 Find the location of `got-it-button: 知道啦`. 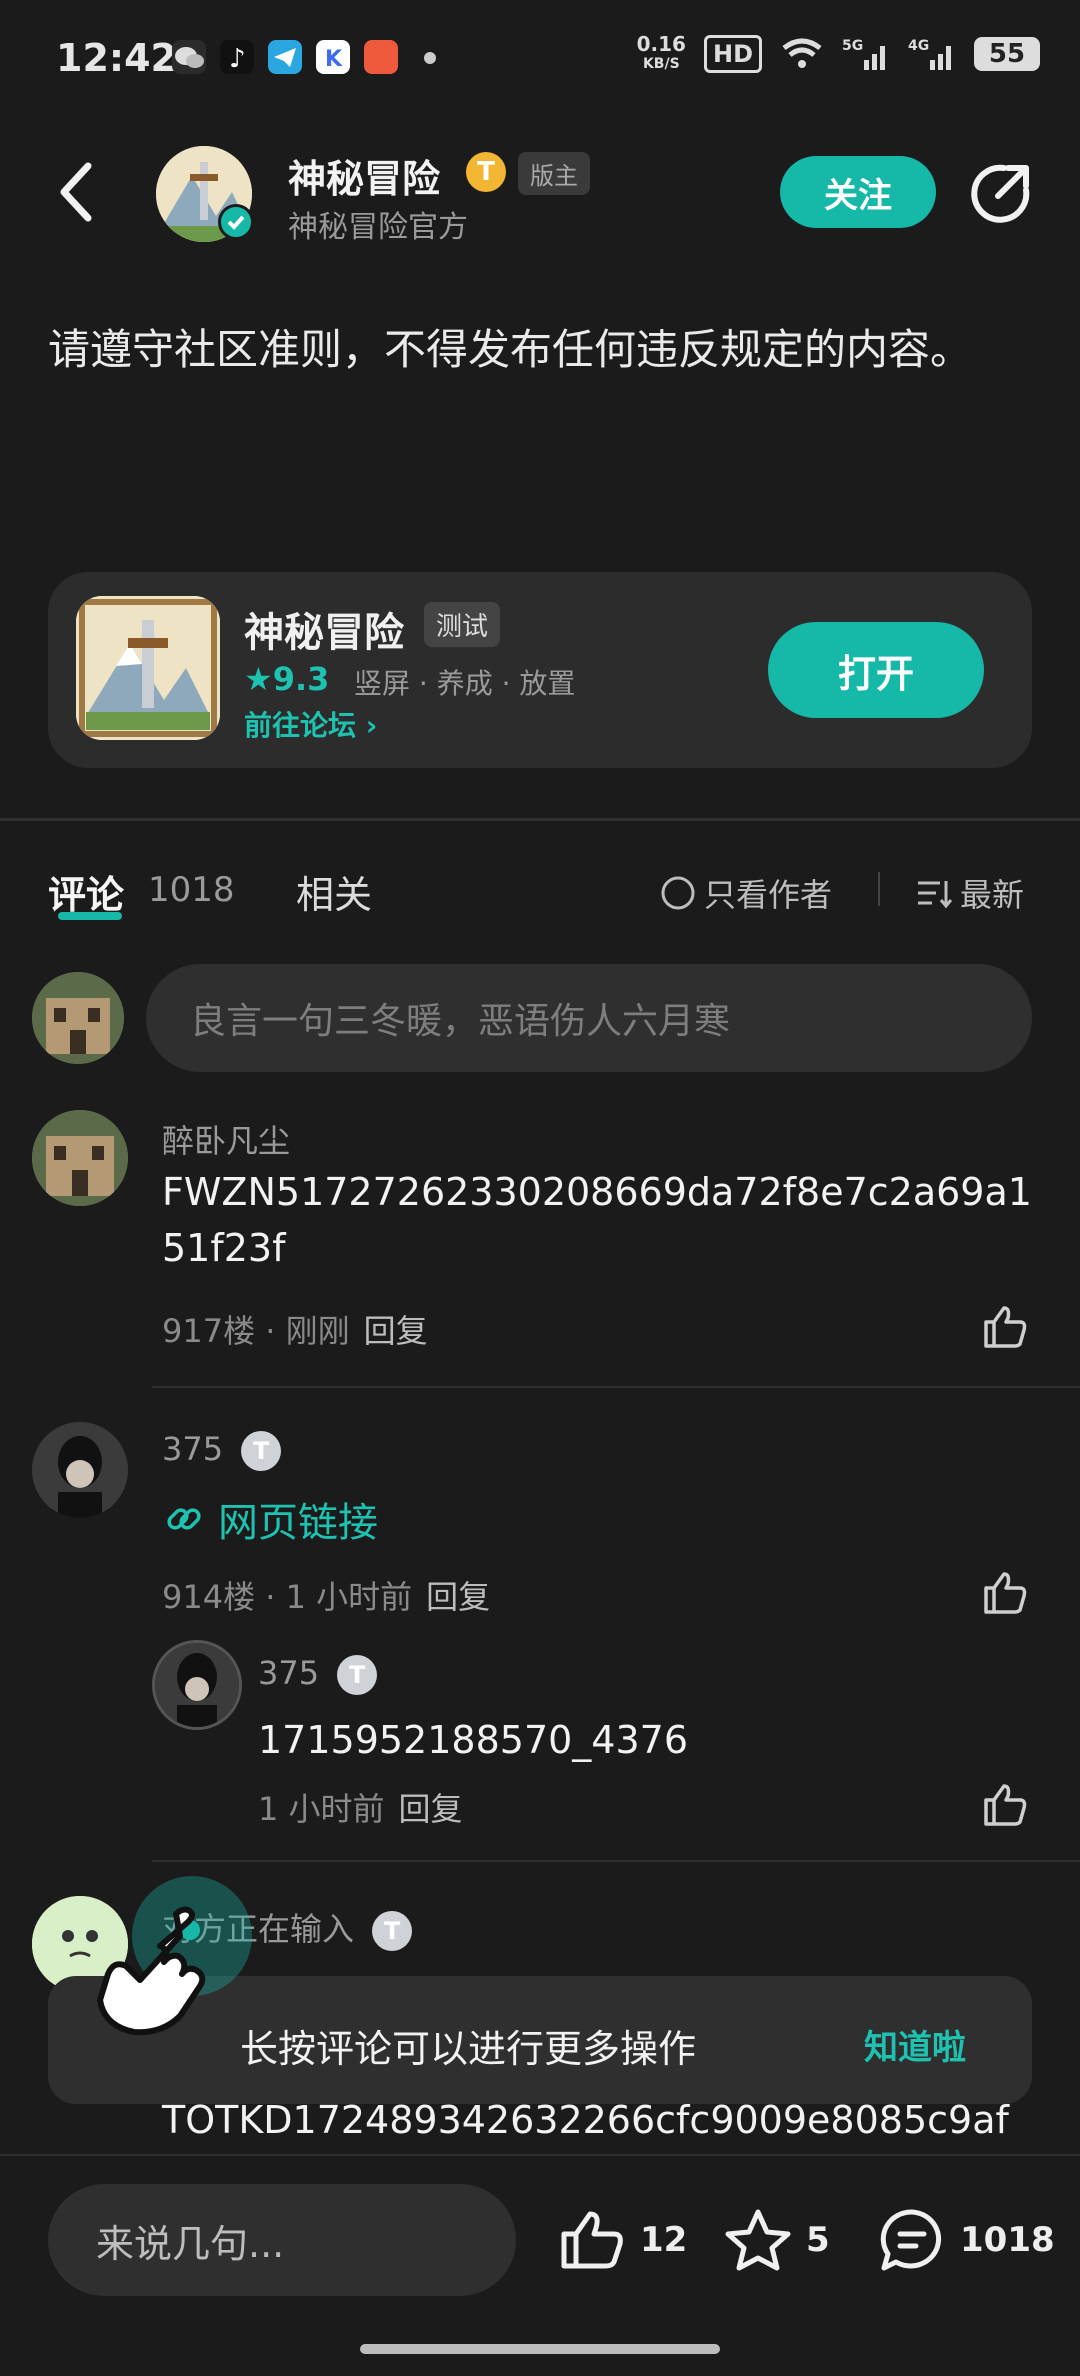

got-it-button: 知道啦 is located at coordinates (915, 2044).